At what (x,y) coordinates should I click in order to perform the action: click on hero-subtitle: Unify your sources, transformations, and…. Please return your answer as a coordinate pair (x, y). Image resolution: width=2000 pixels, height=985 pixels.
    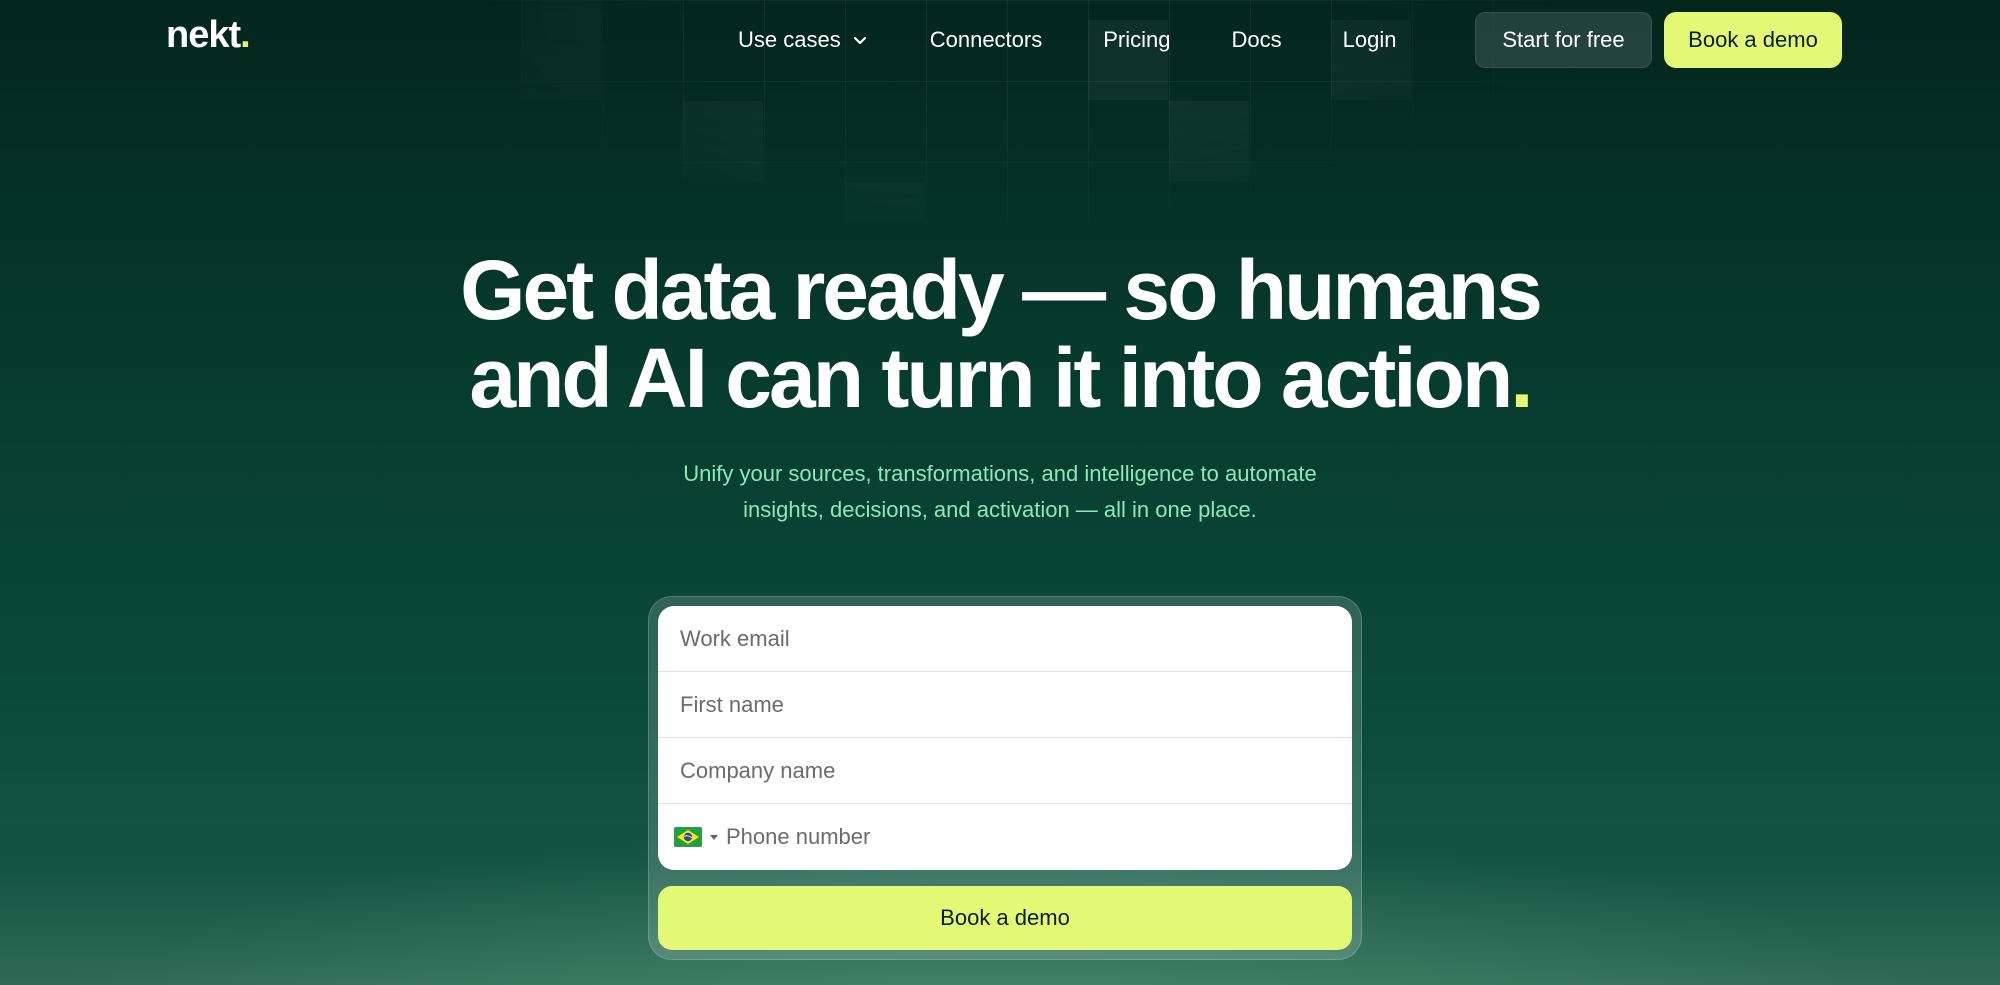
    Looking at the image, I should click on (1000, 492).